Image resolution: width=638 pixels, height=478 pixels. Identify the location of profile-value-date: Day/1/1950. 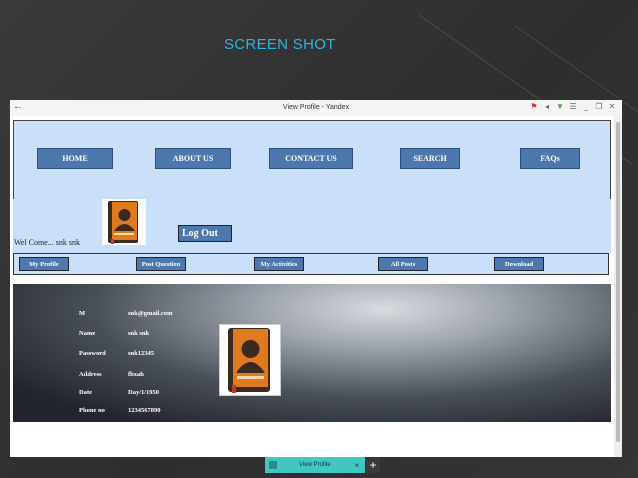
(144, 392).